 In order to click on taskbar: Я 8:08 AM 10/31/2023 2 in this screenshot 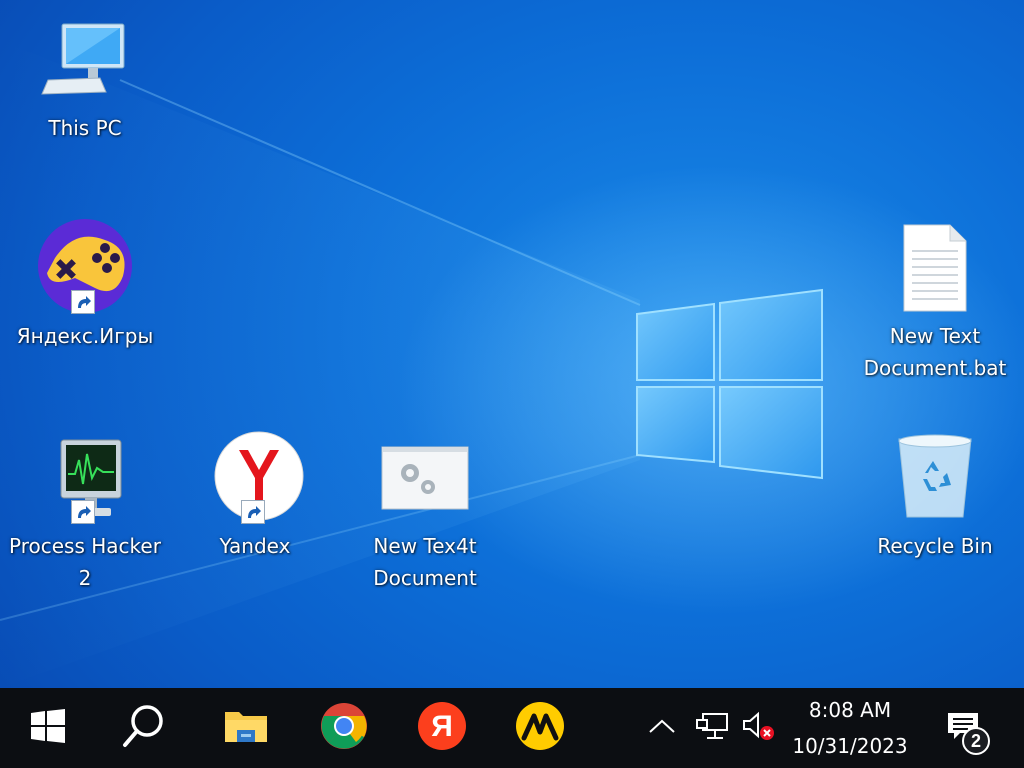, I will do `click(512, 728)`.